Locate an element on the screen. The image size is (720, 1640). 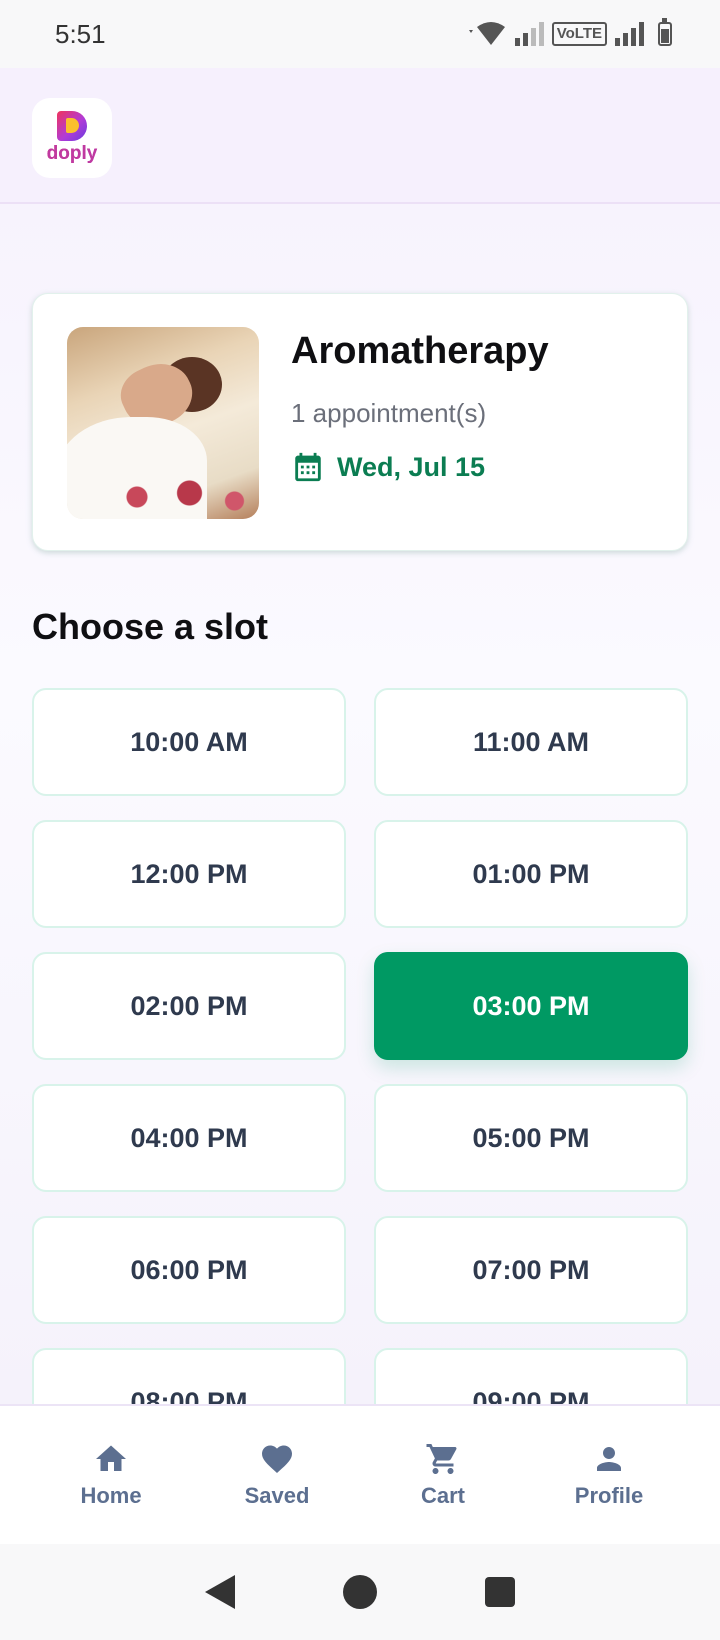
home-icon is located at coordinates (111, 1458).